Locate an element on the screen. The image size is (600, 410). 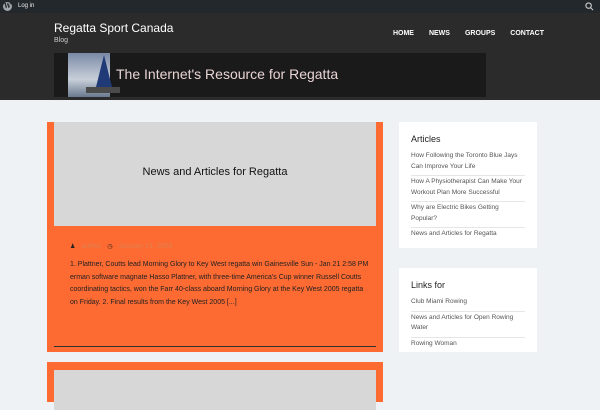
header-banner: The Internet's Resource for Regatta is located at coordinates (270, 75).